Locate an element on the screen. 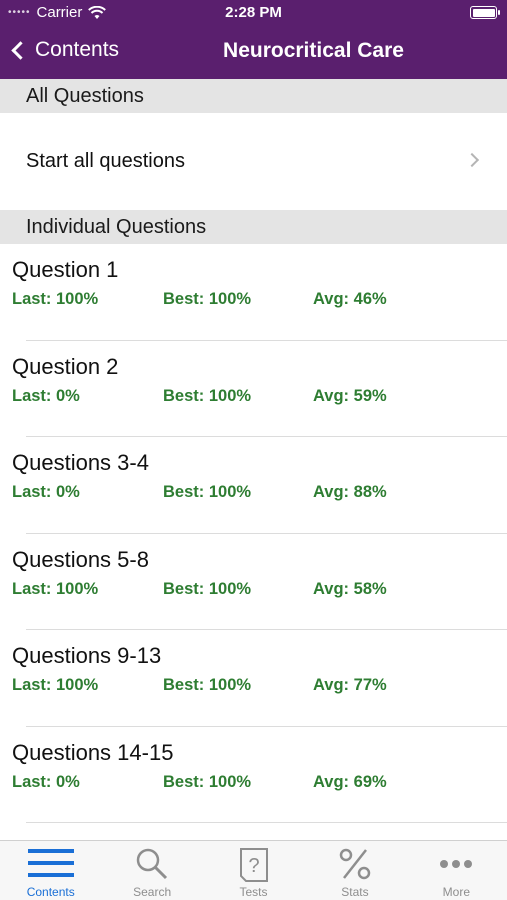  tab-bar: Contents Search ? Tests Stats More is located at coordinates (253, 870).